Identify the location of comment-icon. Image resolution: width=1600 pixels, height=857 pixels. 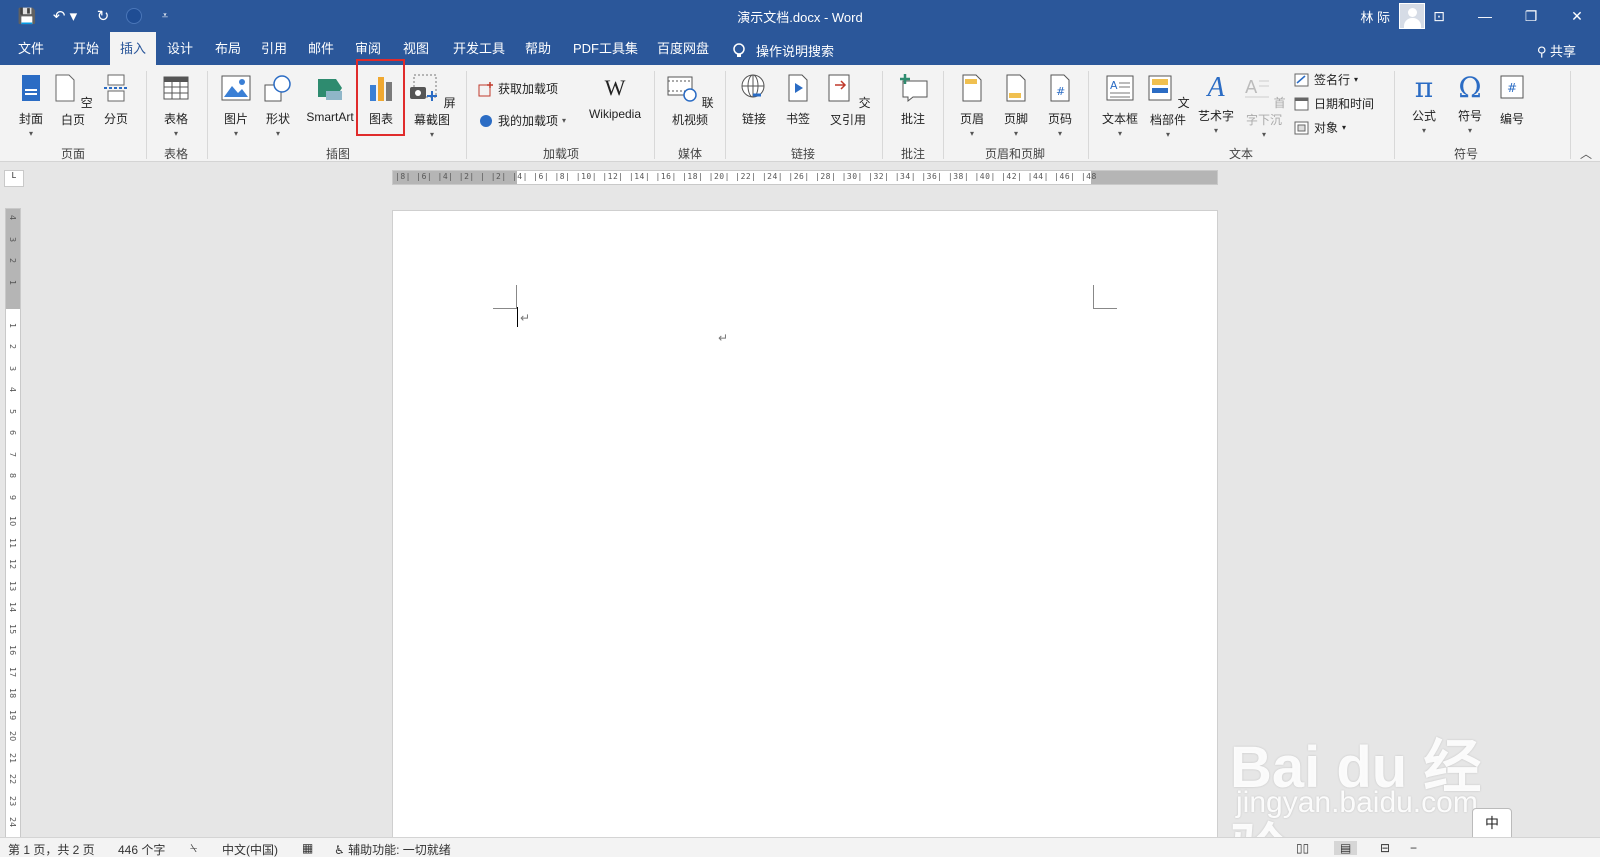
(914, 88).